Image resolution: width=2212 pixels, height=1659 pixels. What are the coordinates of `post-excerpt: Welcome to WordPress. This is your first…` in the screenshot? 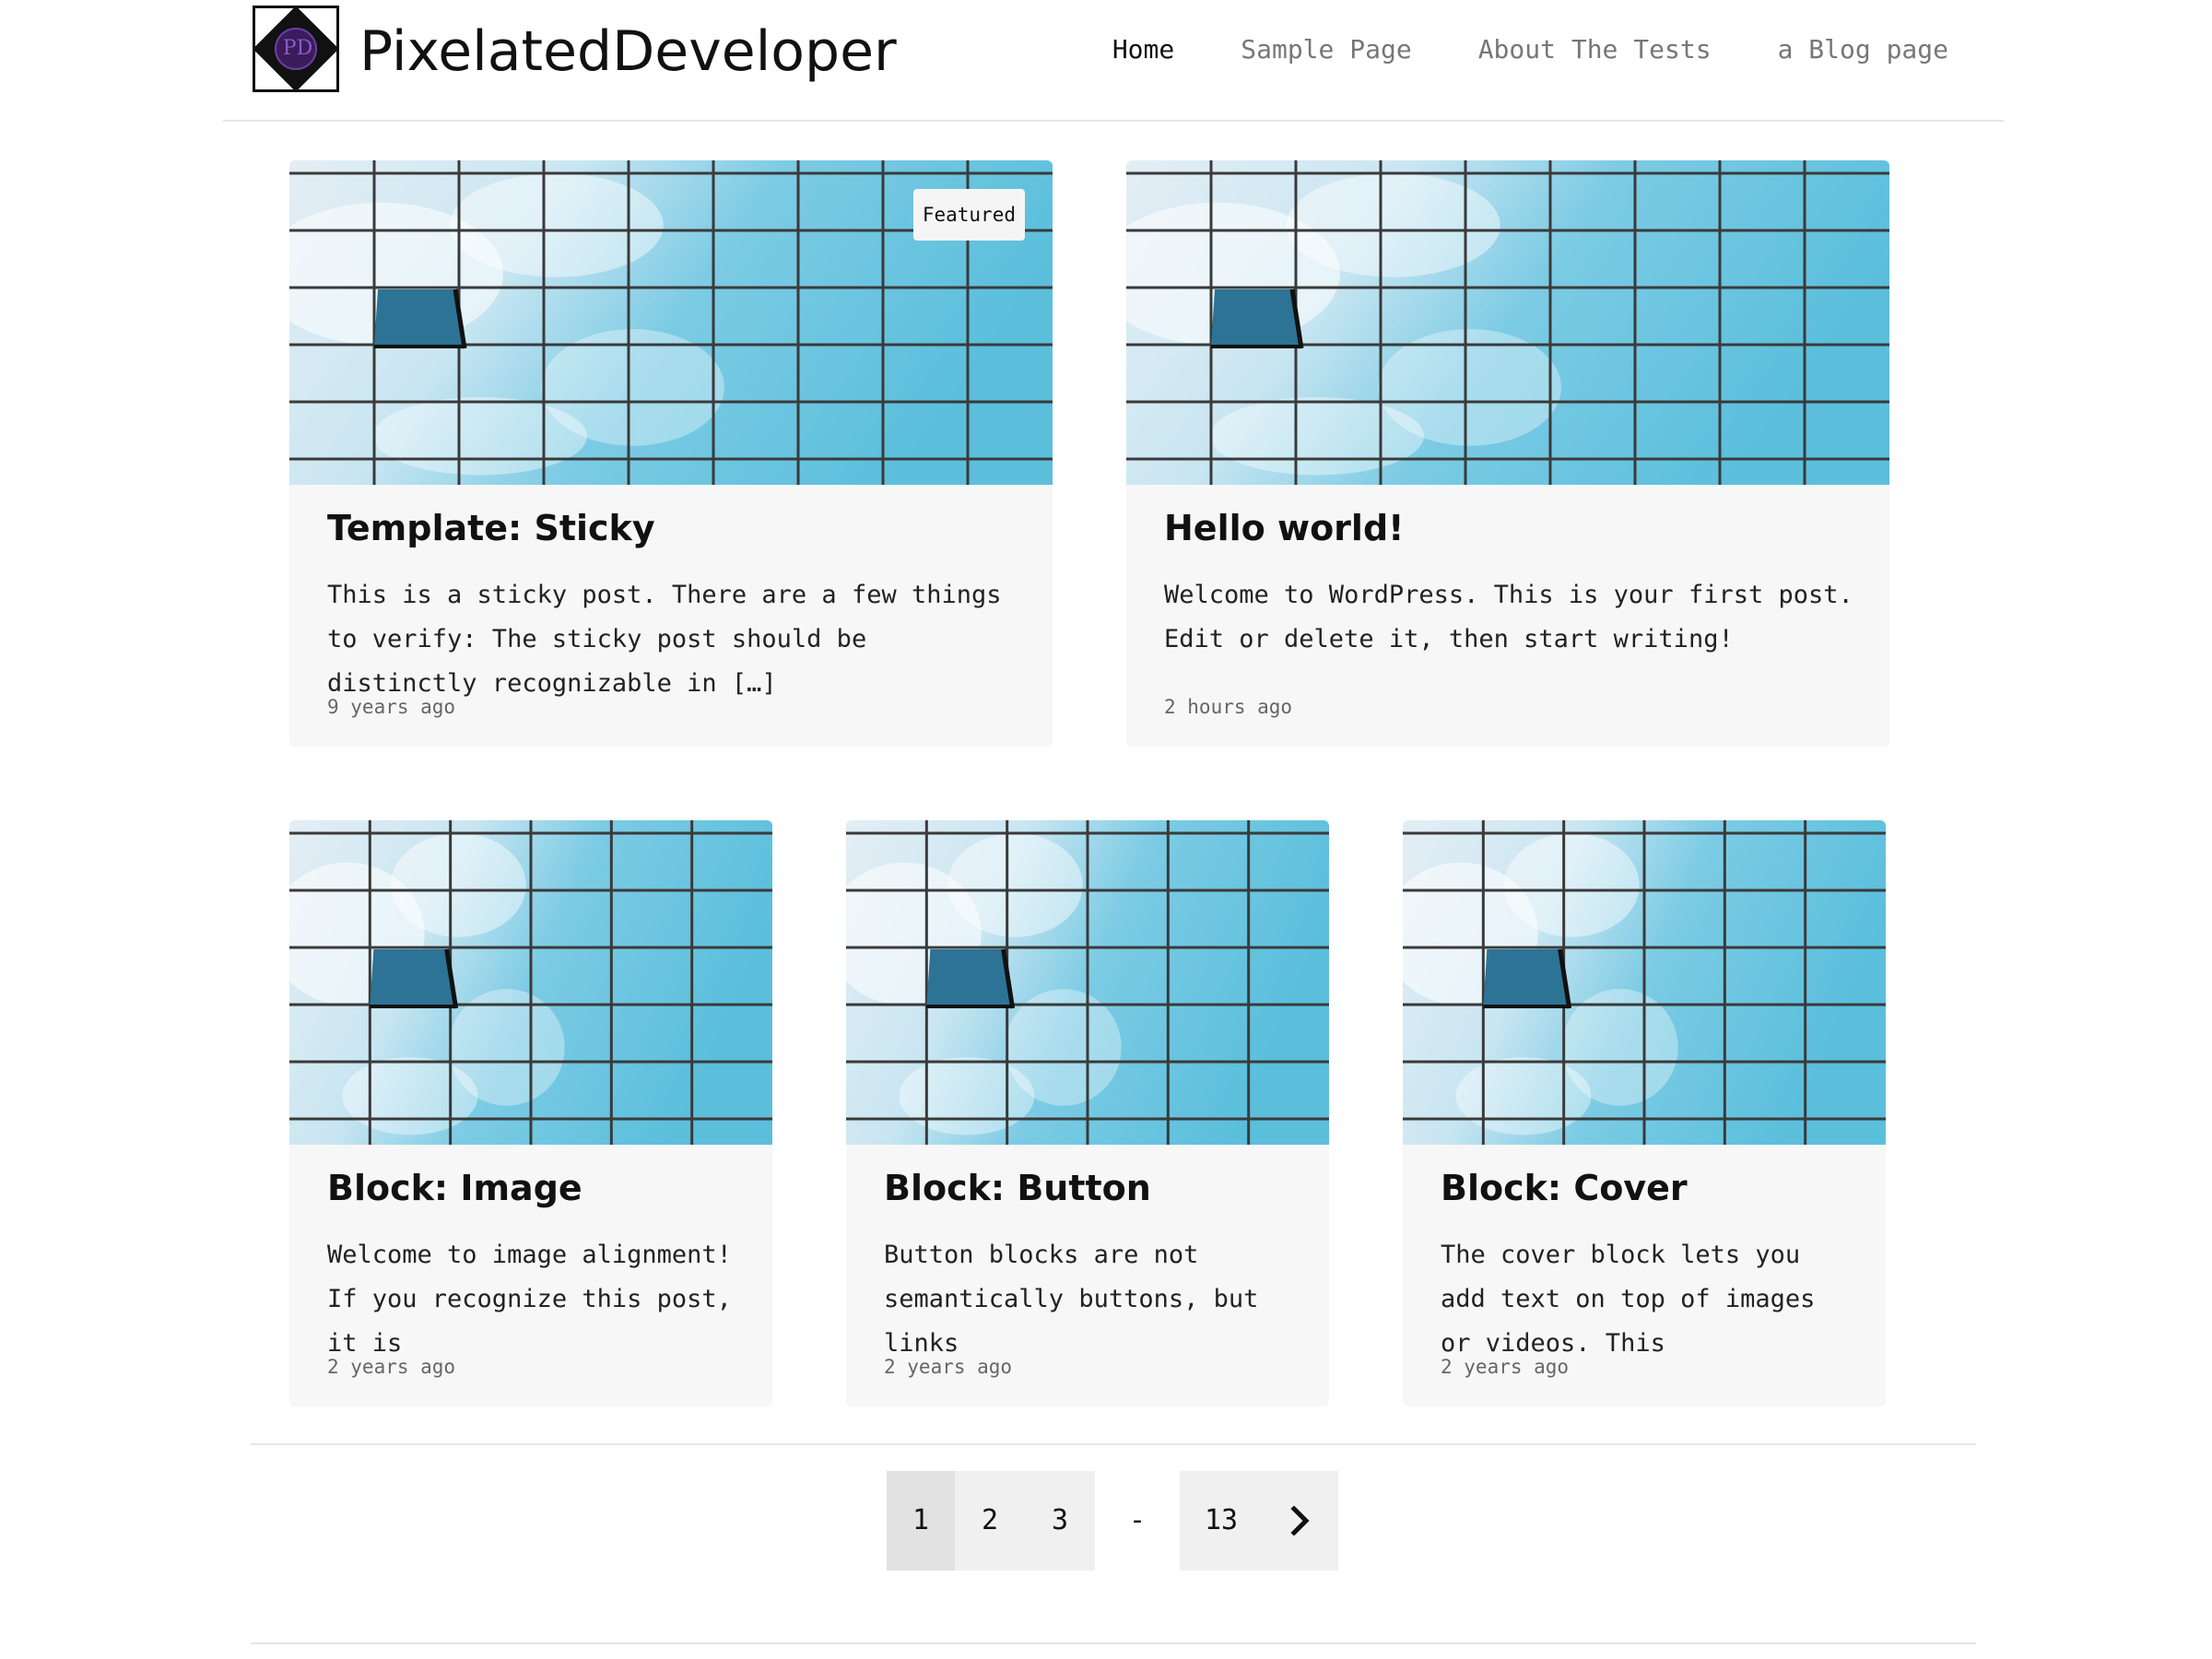 It's located at (1508, 617).